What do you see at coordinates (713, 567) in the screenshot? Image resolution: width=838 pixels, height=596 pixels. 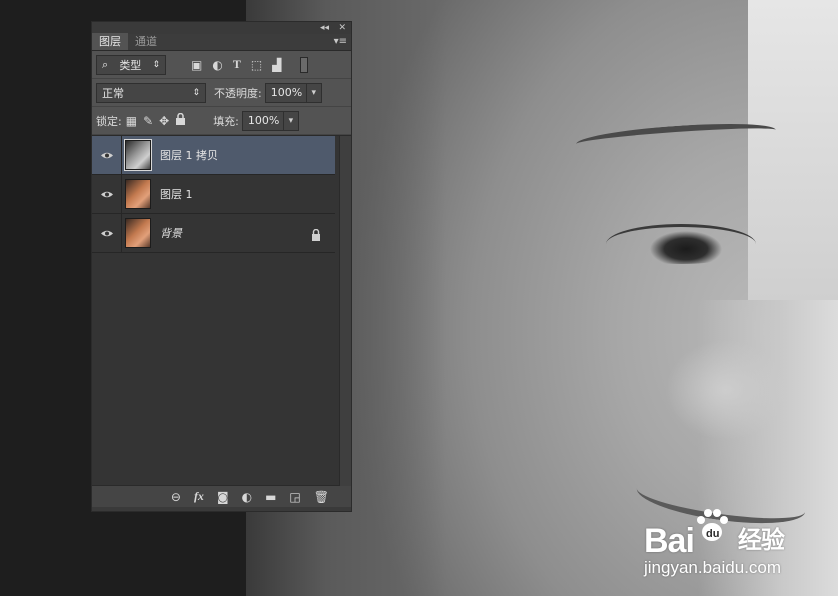 I see `watermark-url: jingyan.baidu.com` at bounding box center [713, 567].